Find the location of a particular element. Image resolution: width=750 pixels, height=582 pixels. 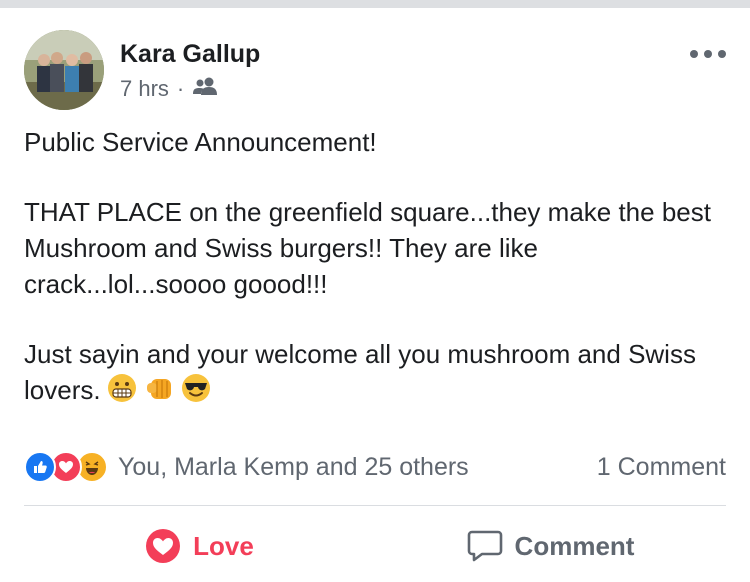

avatar is located at coordinates (64, 70).